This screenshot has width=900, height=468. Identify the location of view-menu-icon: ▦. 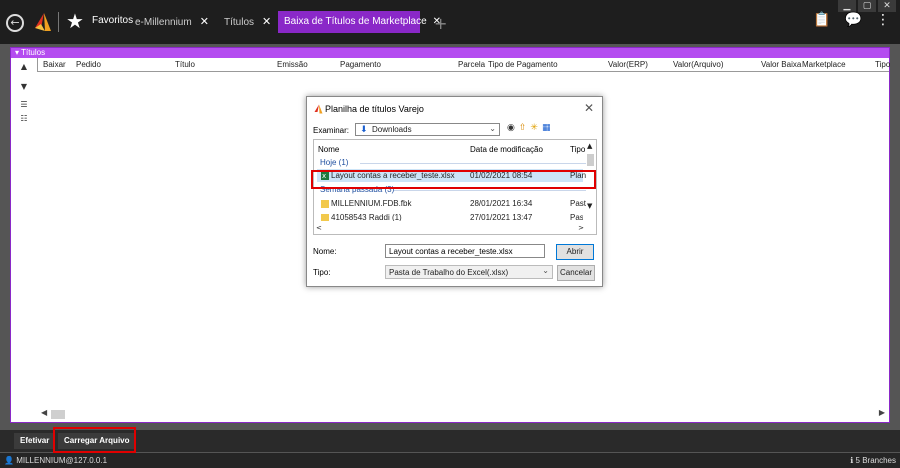
(546, 128).